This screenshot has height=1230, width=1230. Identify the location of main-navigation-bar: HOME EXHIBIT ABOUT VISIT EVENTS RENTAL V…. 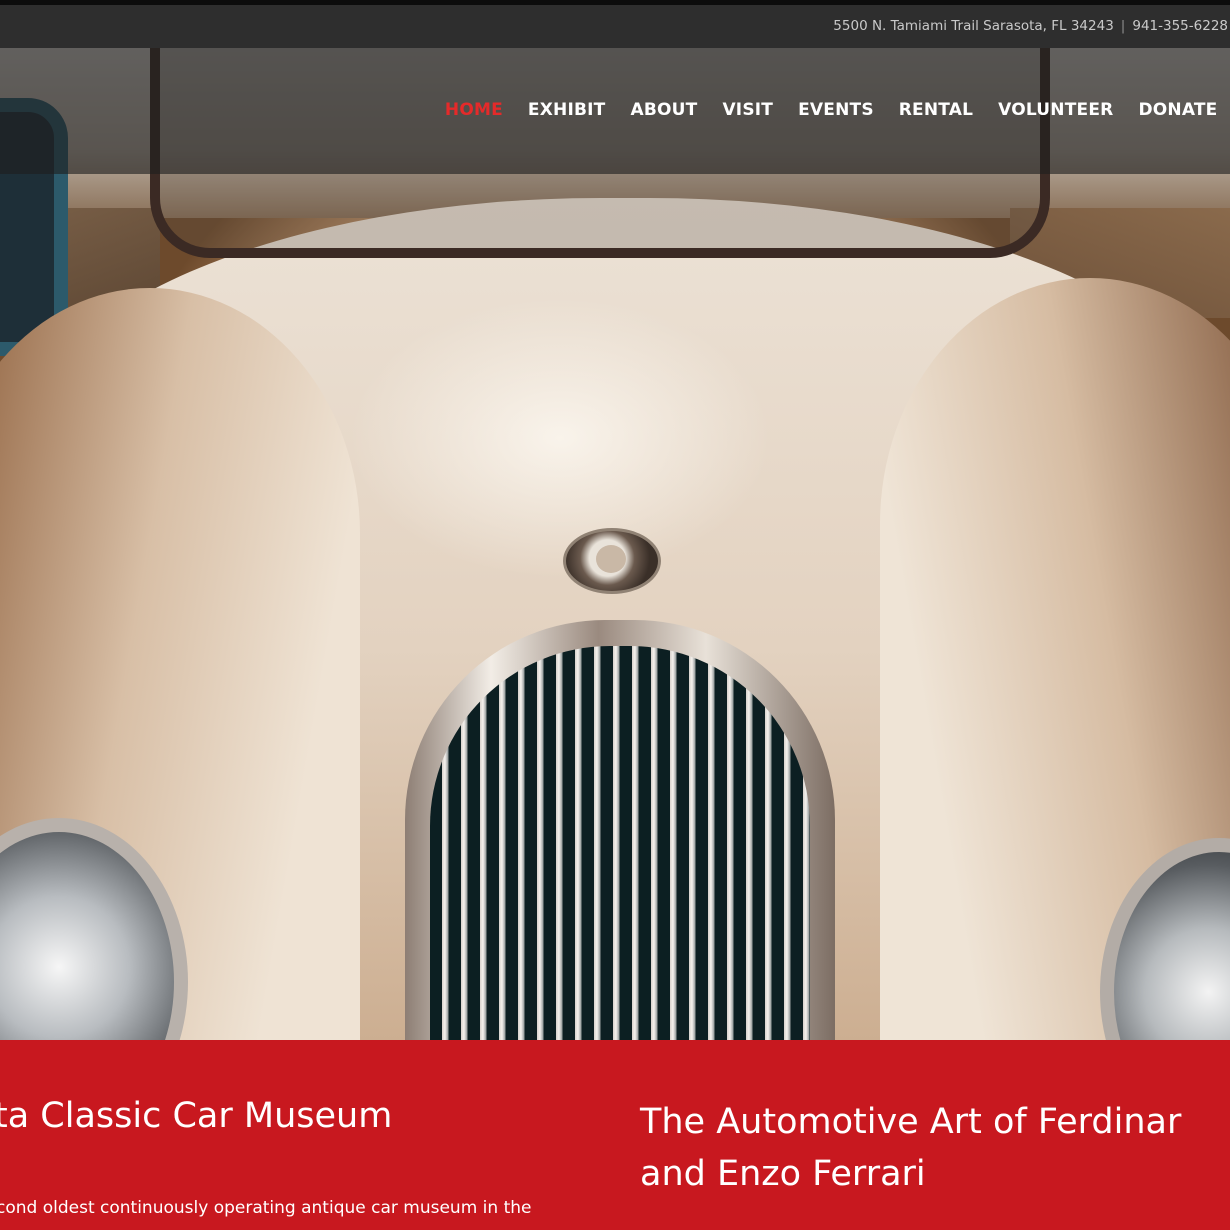
(615, 111).